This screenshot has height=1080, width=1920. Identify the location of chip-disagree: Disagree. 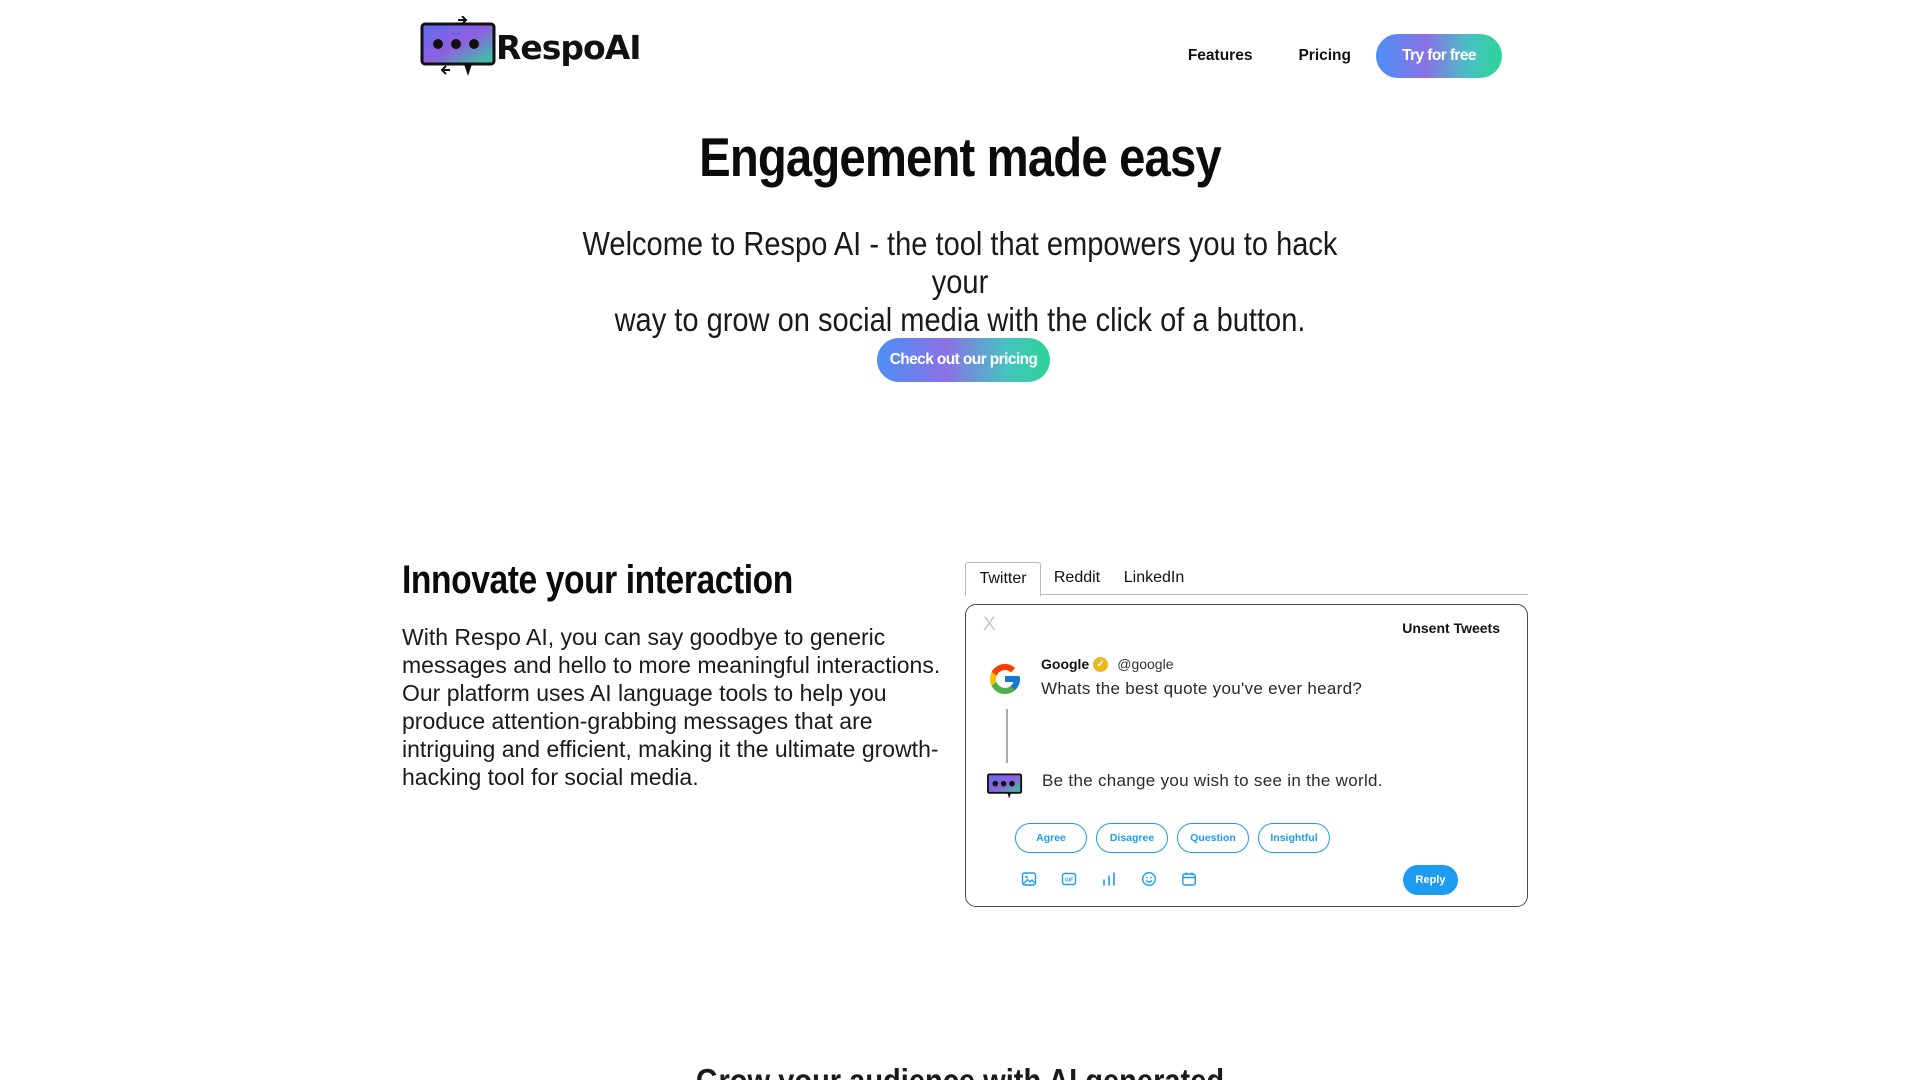
(1132, 838).